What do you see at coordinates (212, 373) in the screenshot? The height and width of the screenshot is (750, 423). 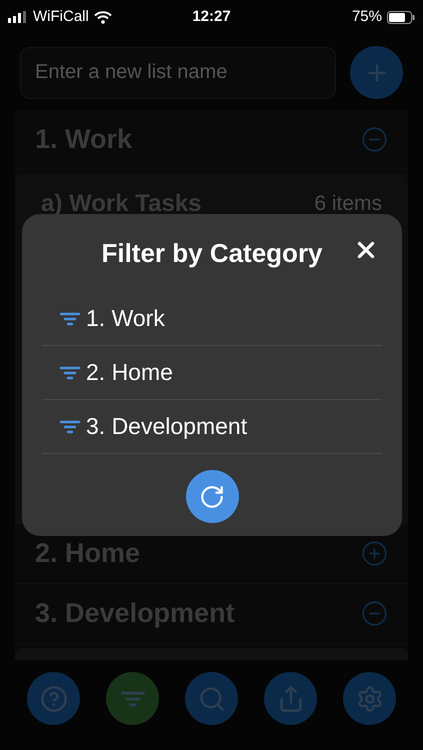 I see `category-item: 2. Home` at bounding box center [212, 373].